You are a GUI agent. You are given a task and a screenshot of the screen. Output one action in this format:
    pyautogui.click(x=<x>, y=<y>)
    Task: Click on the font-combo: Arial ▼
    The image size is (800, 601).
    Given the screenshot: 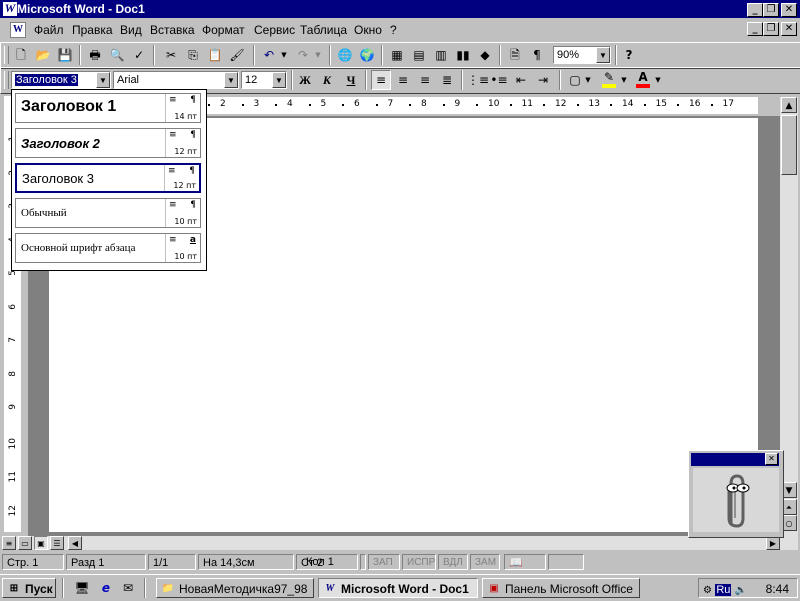 What is the action you would take?
    pyautogui.click(x=176, y=80)
    